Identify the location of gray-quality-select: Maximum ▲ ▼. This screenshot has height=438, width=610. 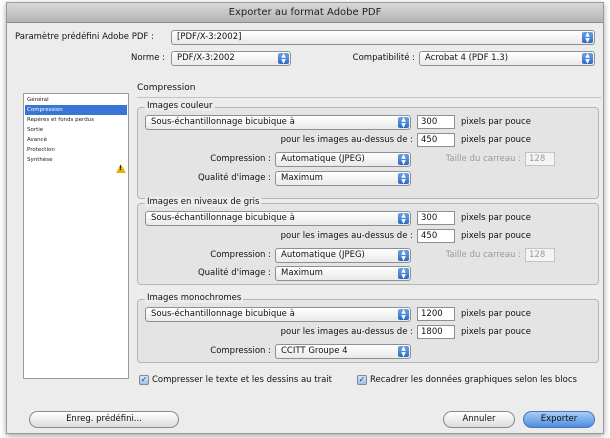
(343, 273).